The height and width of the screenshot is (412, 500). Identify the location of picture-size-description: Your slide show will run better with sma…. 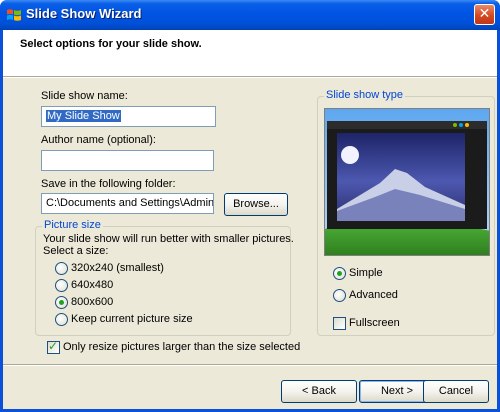
(168, 239).